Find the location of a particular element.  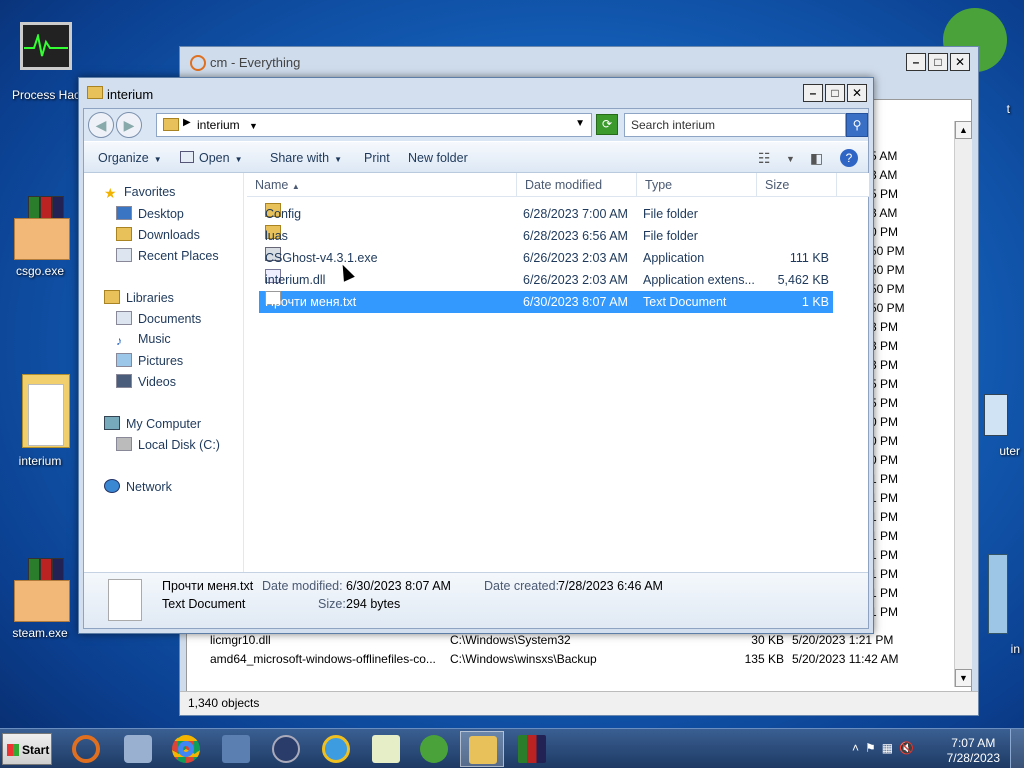

chevron-right-icon: ▶ is located at coordinates (187, 122).